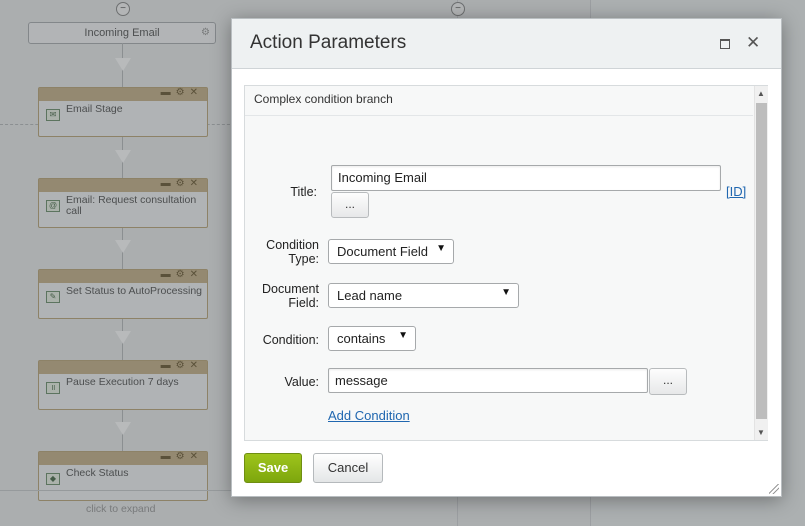  What do you see at coordinates (361, 338) in the screenshot?
I see `condition-value: contains` at bounding box center [361, 338].